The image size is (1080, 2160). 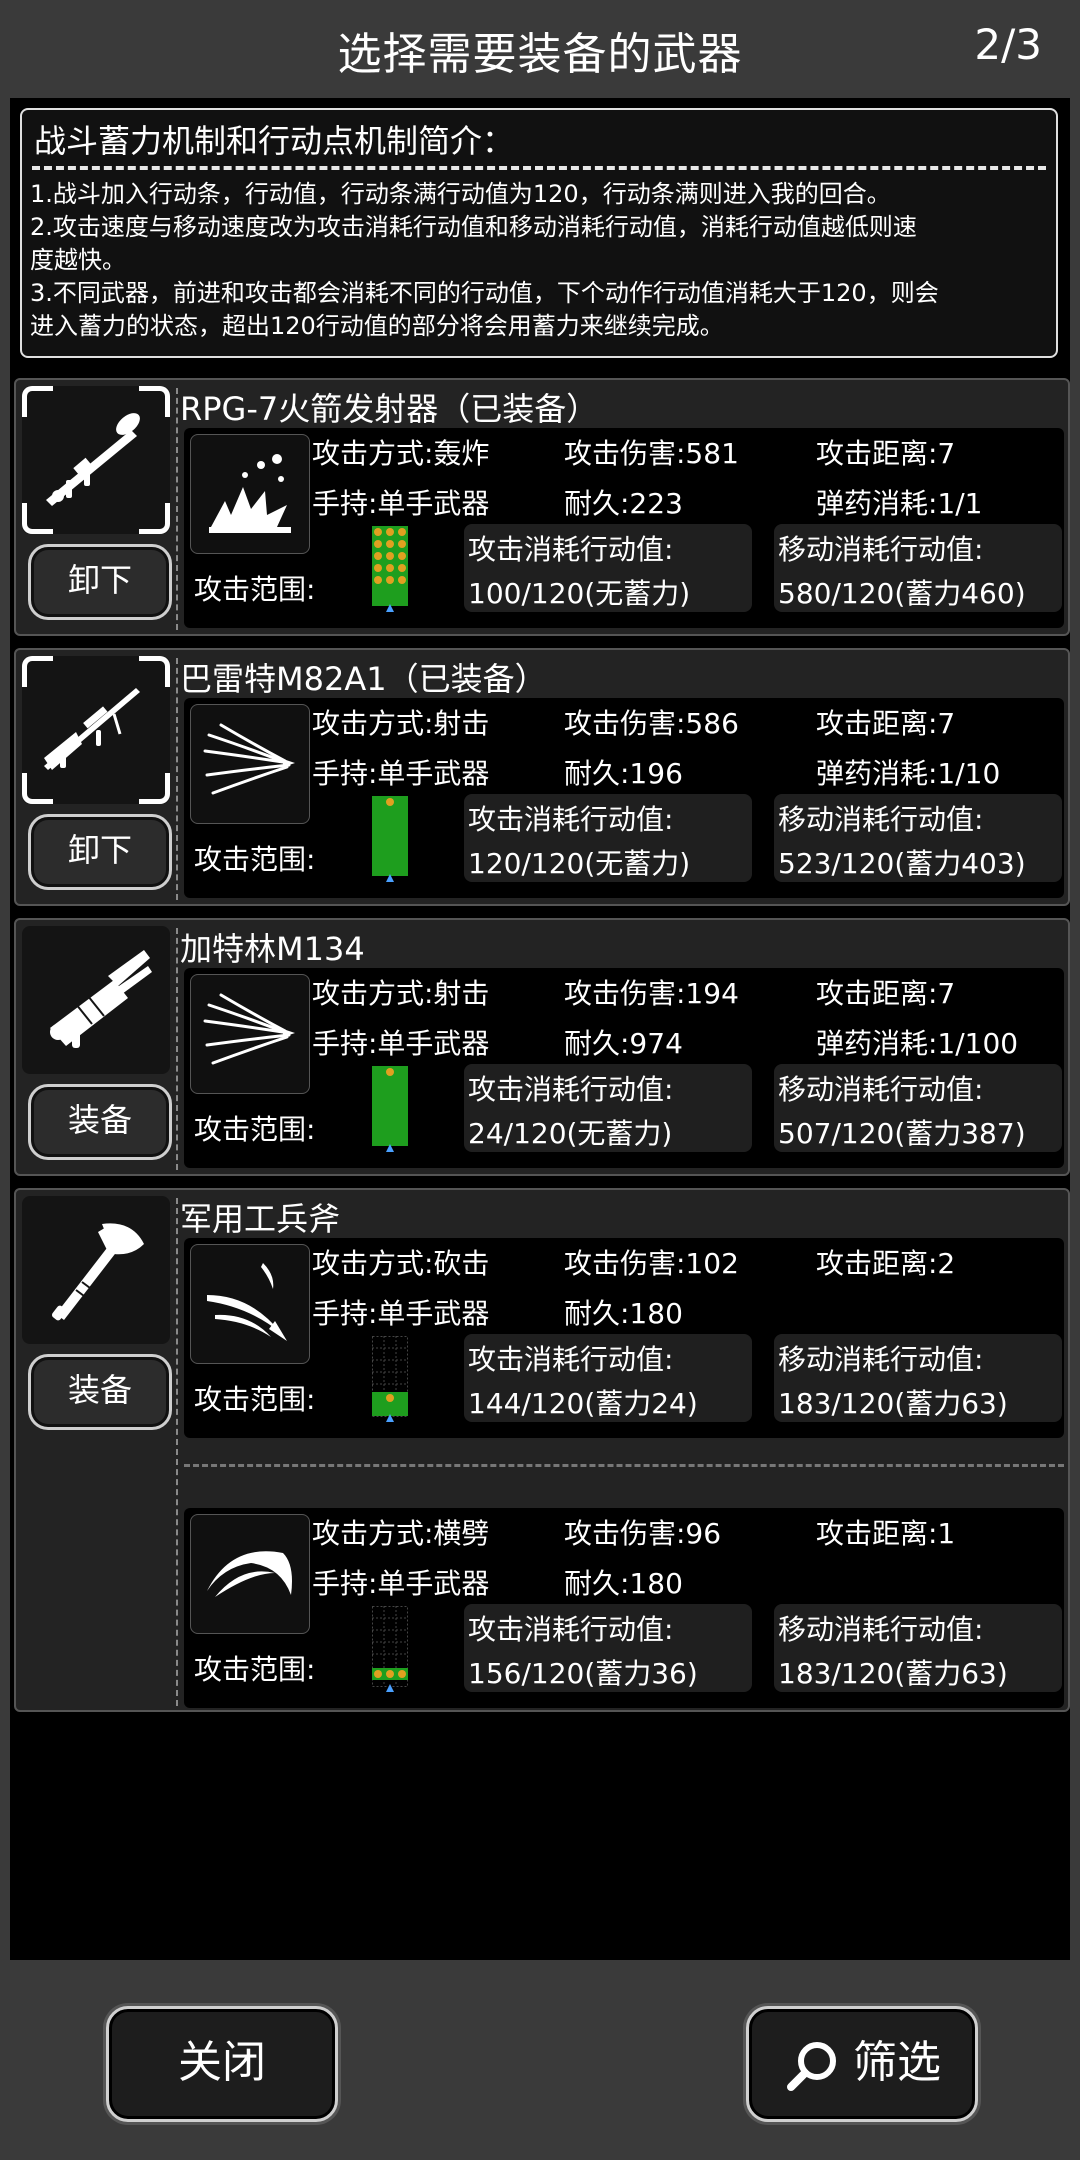 I want to click on filter-button: 筛选, so click(x=862, y=2064).